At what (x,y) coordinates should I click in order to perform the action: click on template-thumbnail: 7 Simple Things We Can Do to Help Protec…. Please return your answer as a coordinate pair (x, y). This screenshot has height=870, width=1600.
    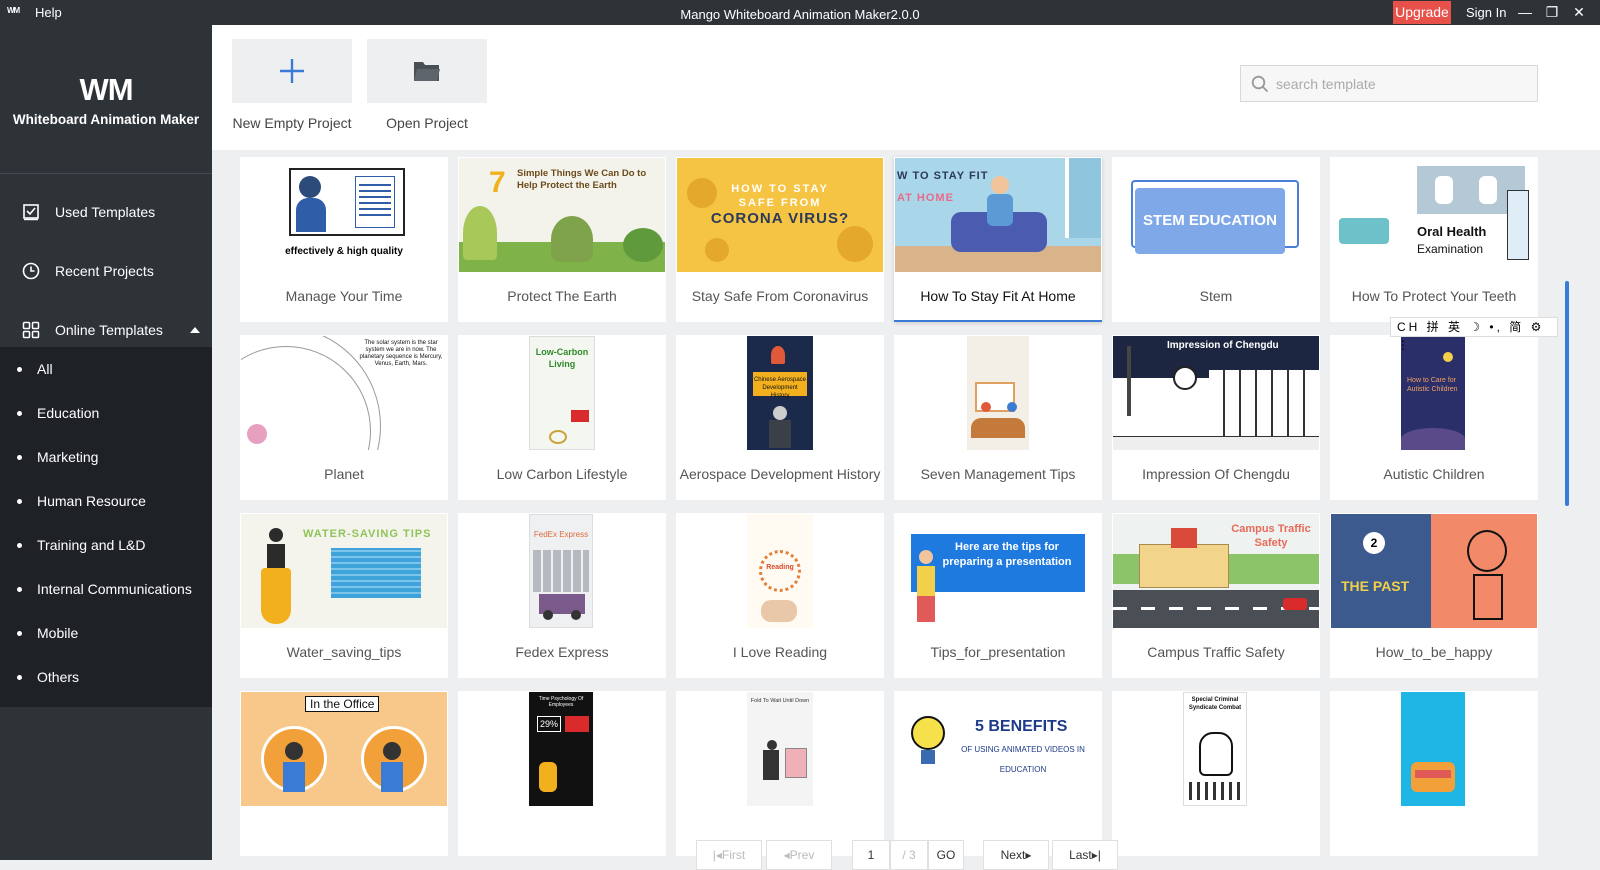
    Looking at the image, I should click on (562, 215).